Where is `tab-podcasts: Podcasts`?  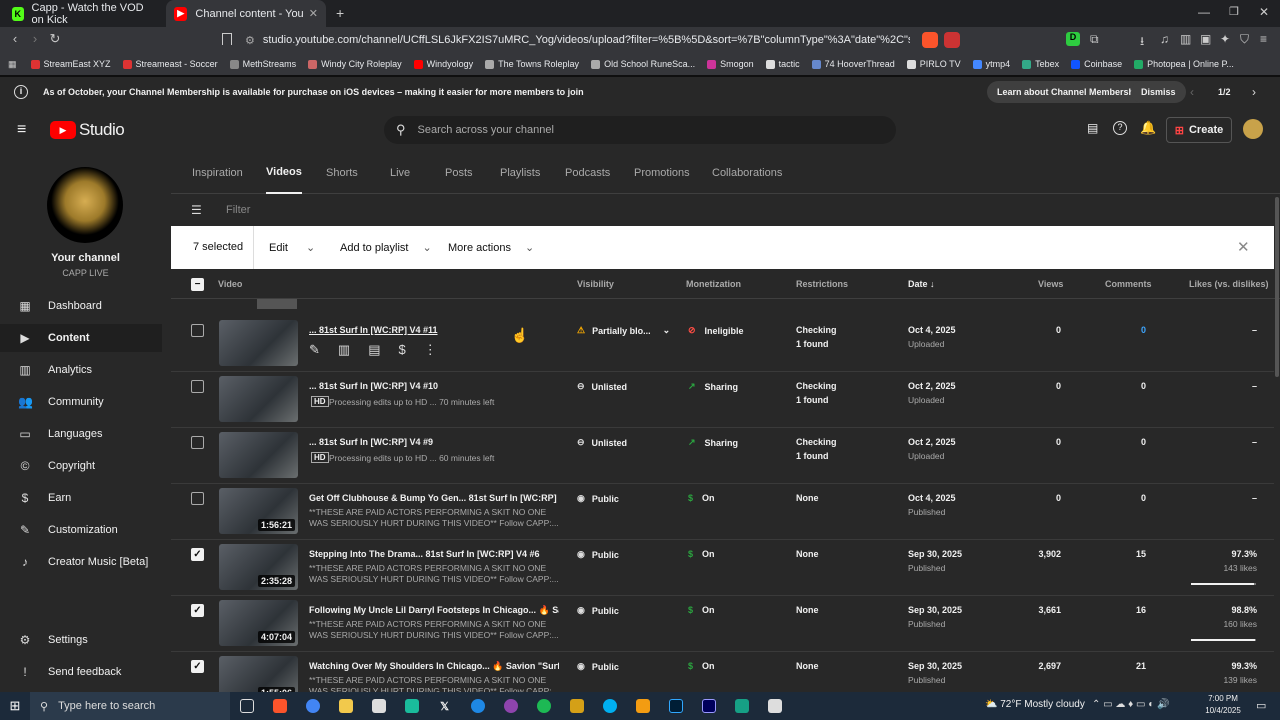
tab-podcasts: Podcasts is located at coordinates (587, 173).